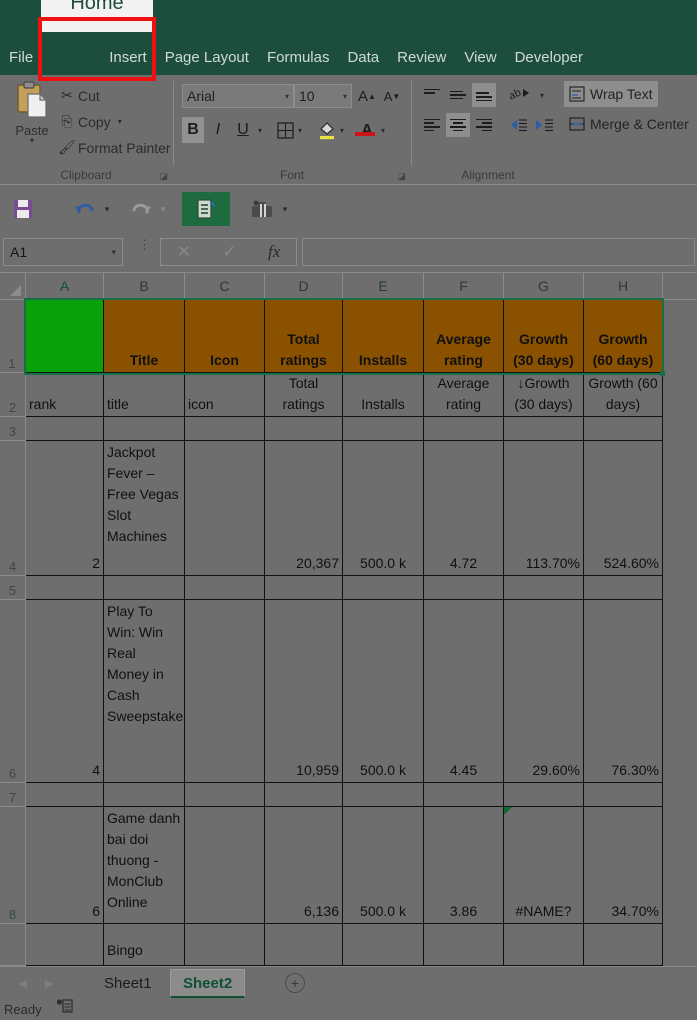 The width and height of the screenshot is (697, 1020). Describe the element at coordinates (144, 244) in the screenshot. I see `formula-bar-grip: ⋮` at that location.